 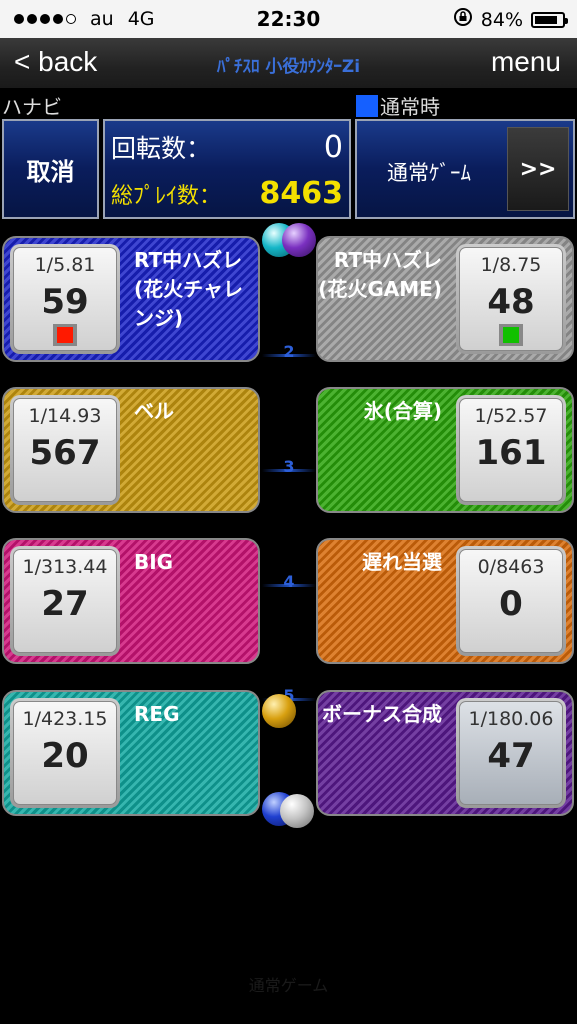 I want to click on card-label: BIG, so click(x=154, y=562).